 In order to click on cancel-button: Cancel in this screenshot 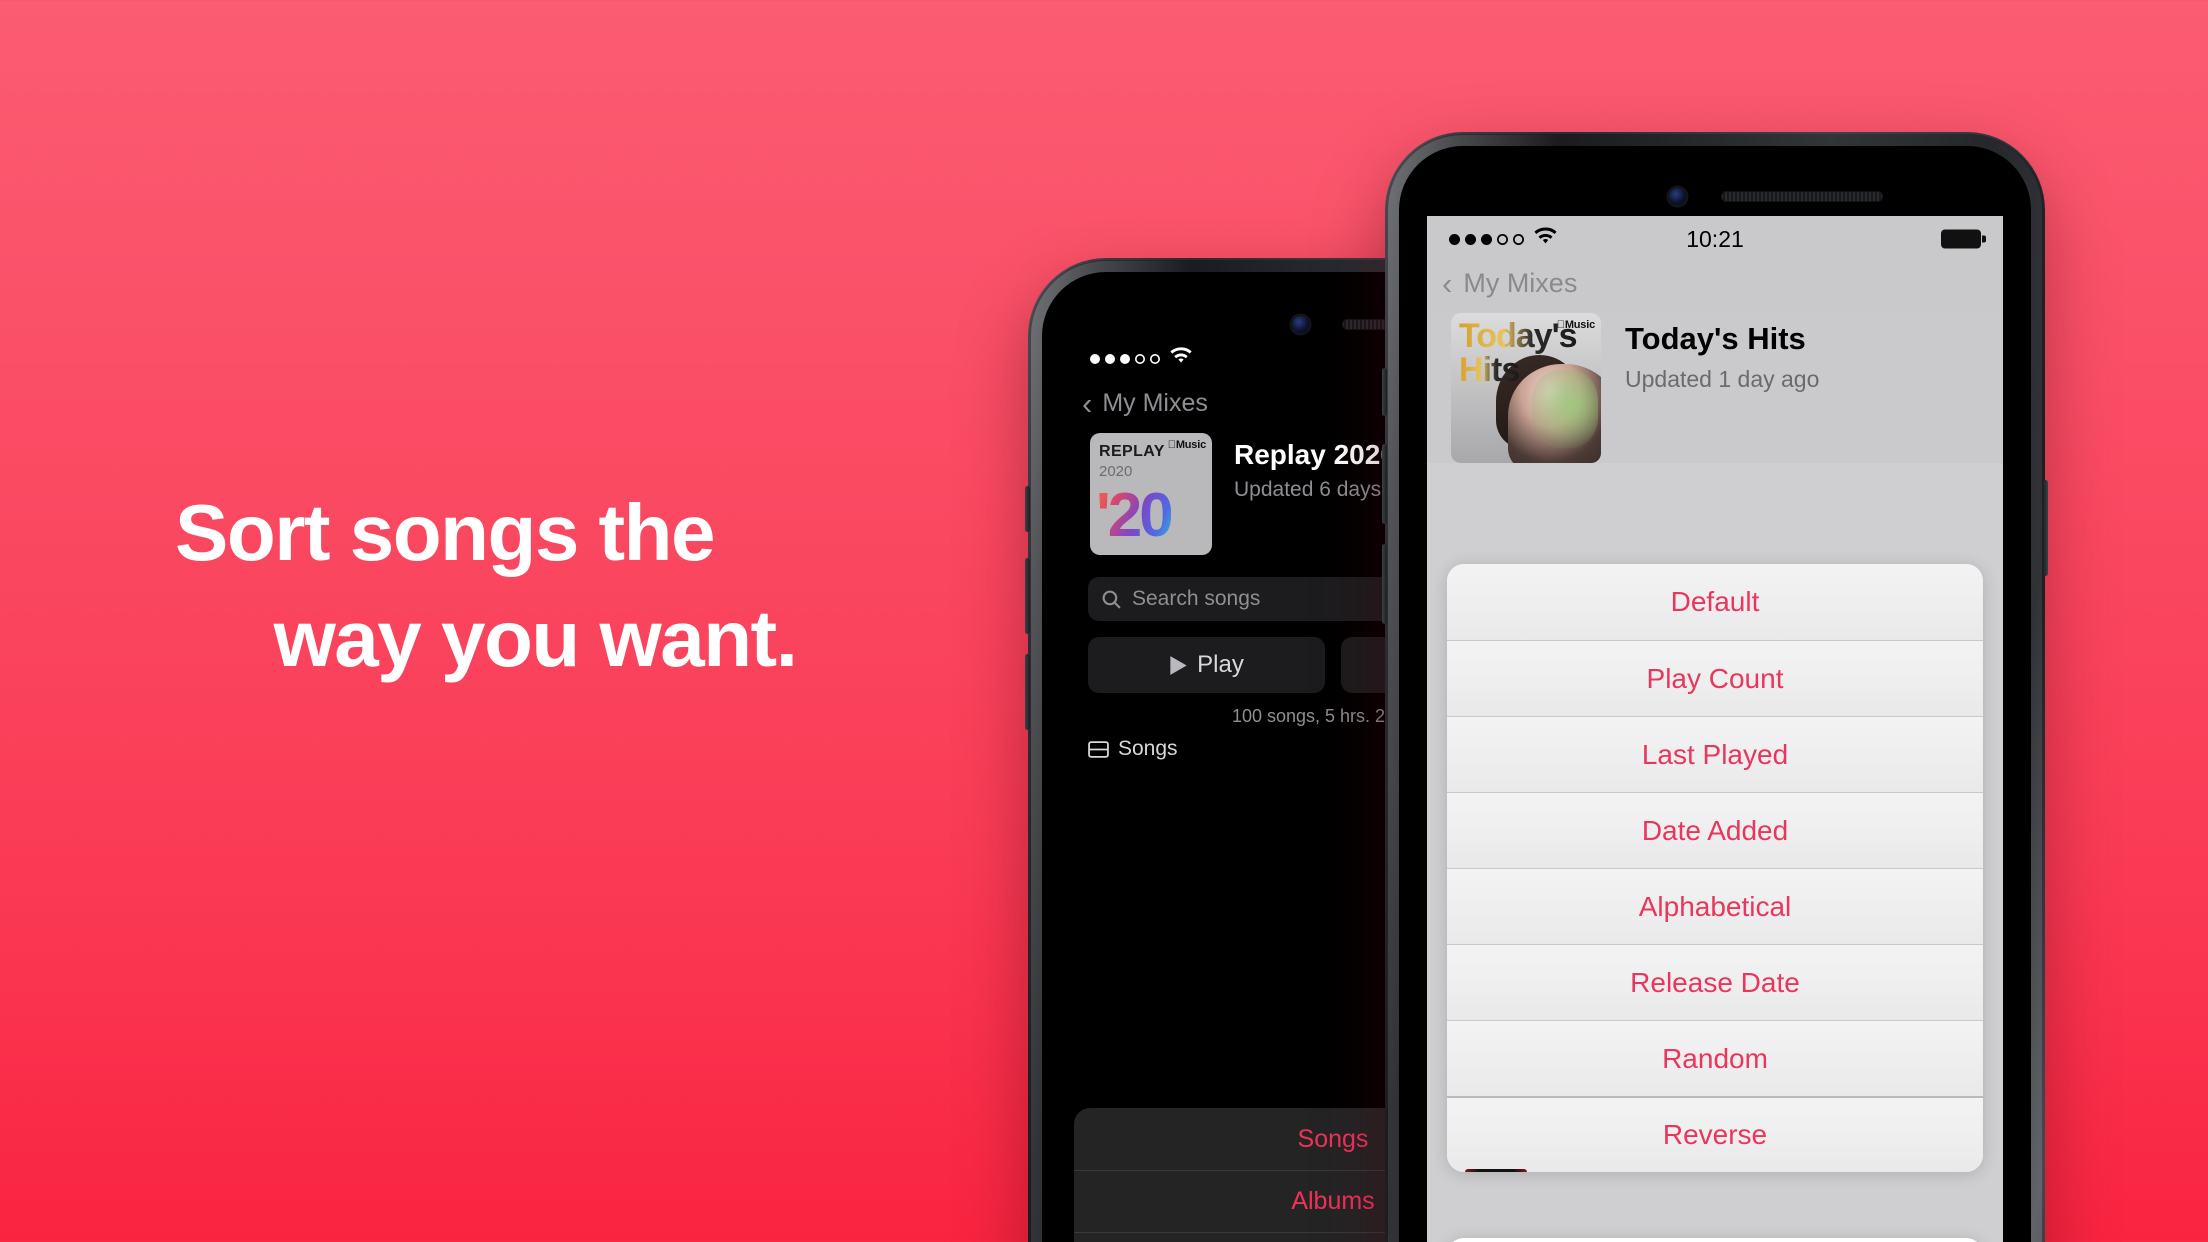, I will do `click(1715, 1240)`.